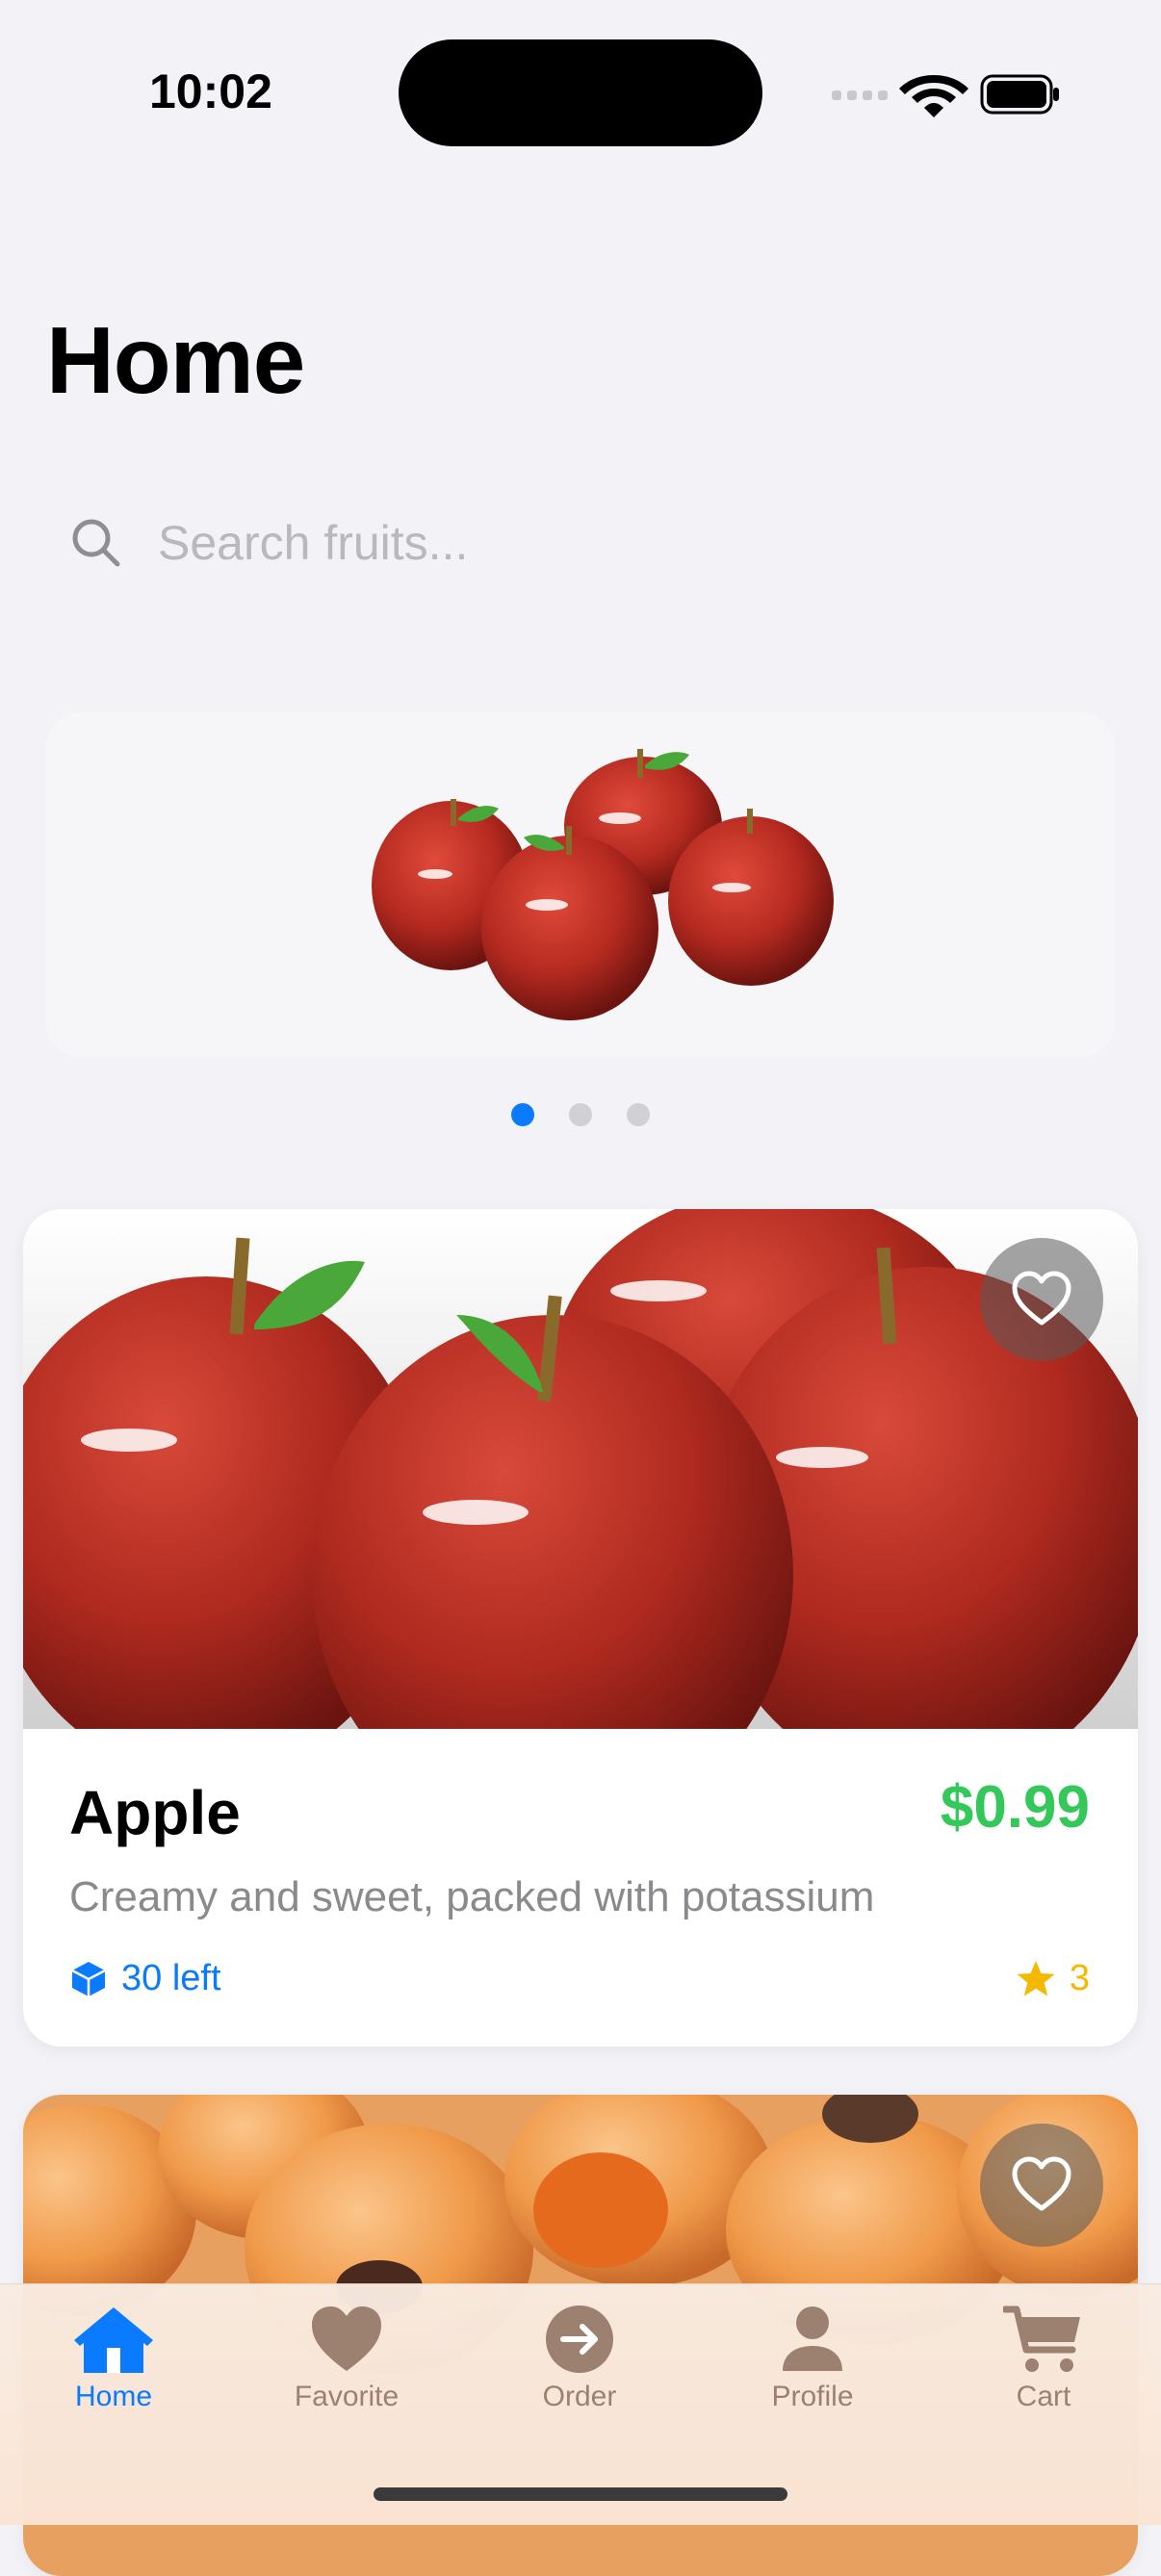 The image size is (1161, 2576). Describe the element at coordinates (96, 543) in the screenshot. I see `search-icon` at that location.